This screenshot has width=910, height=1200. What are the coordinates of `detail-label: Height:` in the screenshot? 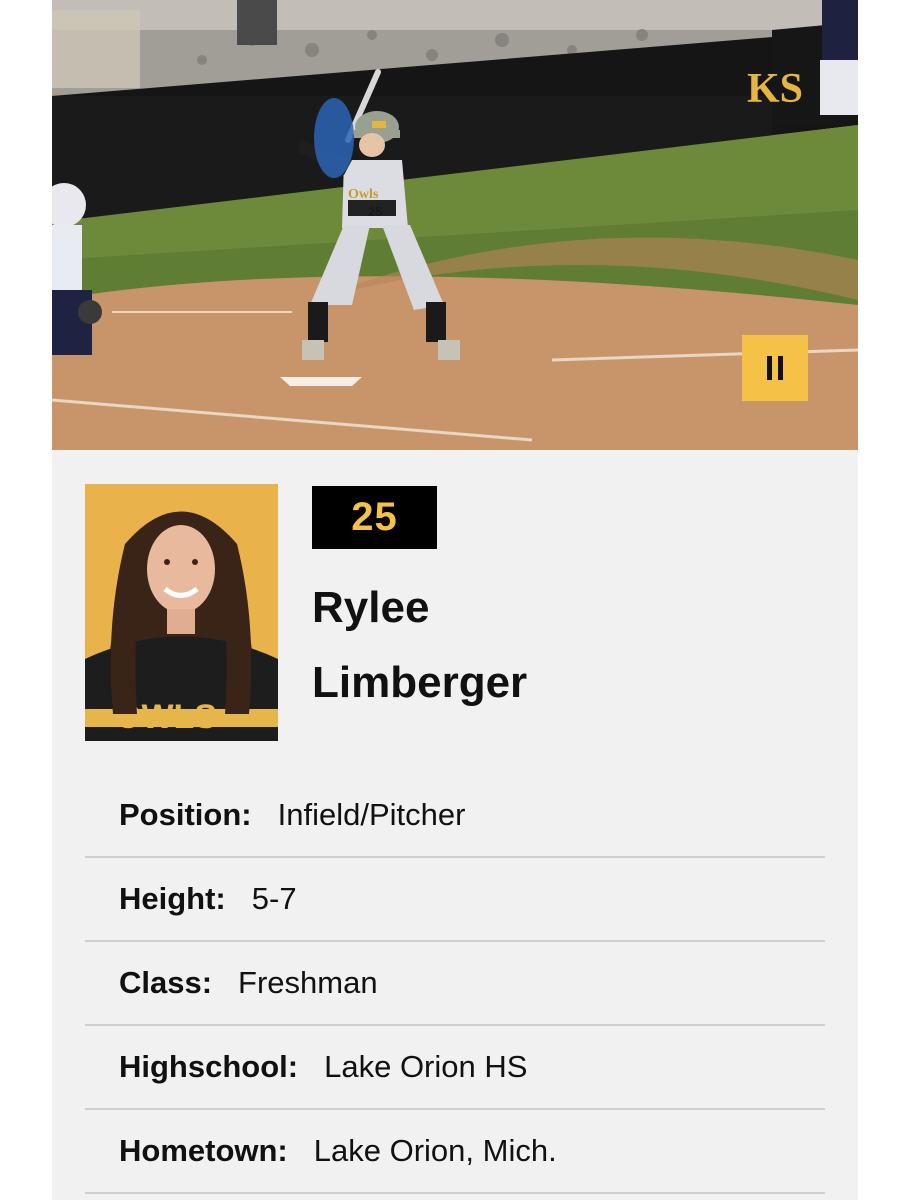 It's located at (172, 898).